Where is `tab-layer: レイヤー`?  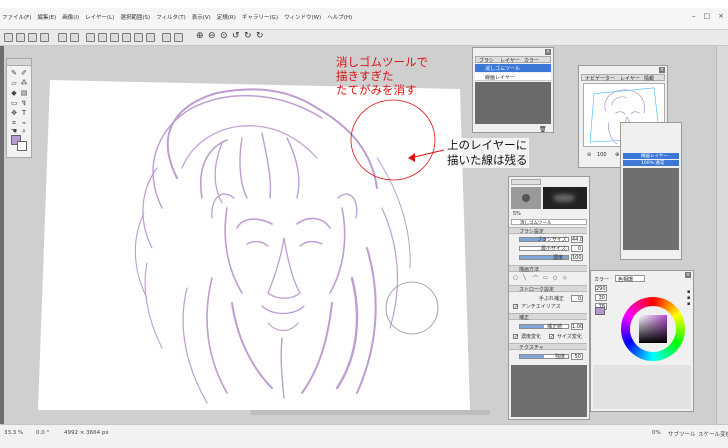
tab-layer: レイヤー is located at coordinates (510, 60).